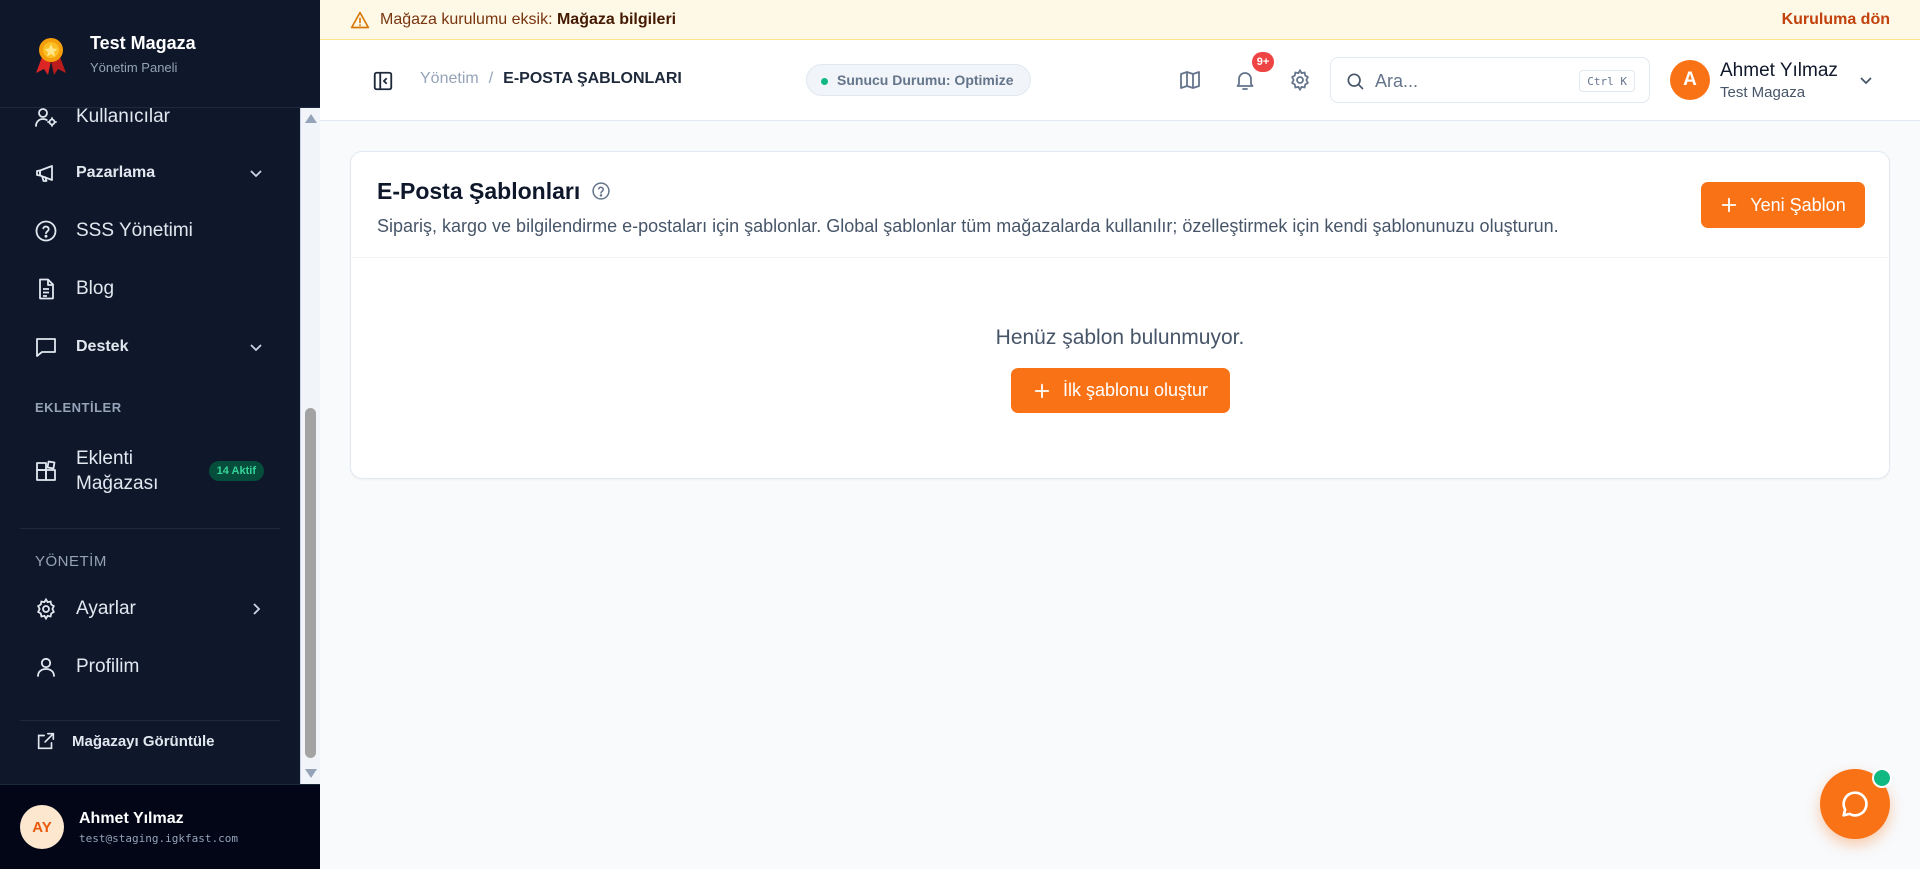 This screenshot has height=869, width=1920. What do you see at coordinates (46, 347) in the screenshot?
I see `message-square-icon` at bounding box center [46, 347].